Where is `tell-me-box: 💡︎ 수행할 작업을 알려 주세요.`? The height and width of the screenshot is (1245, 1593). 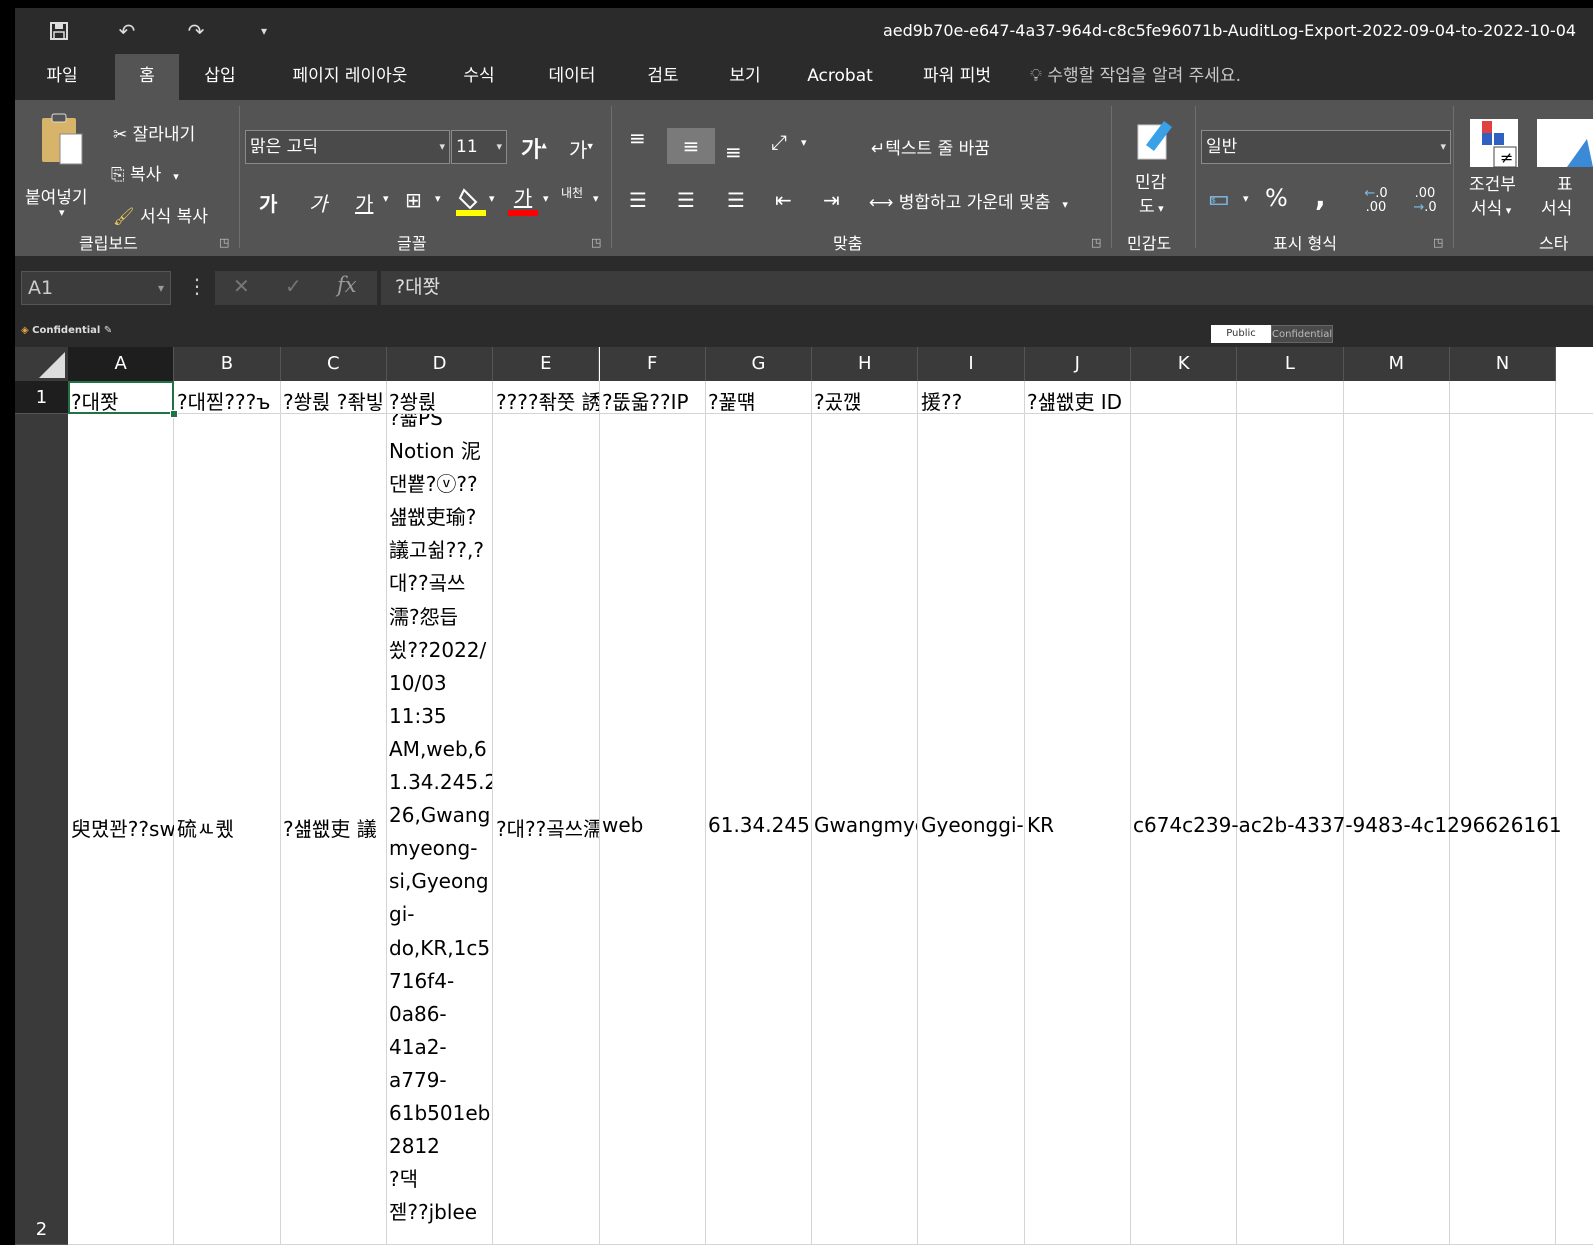 tell-me-box: 💡︎ 수행할 작업을 알려 주세요. is located at coordinates (1135, 77).